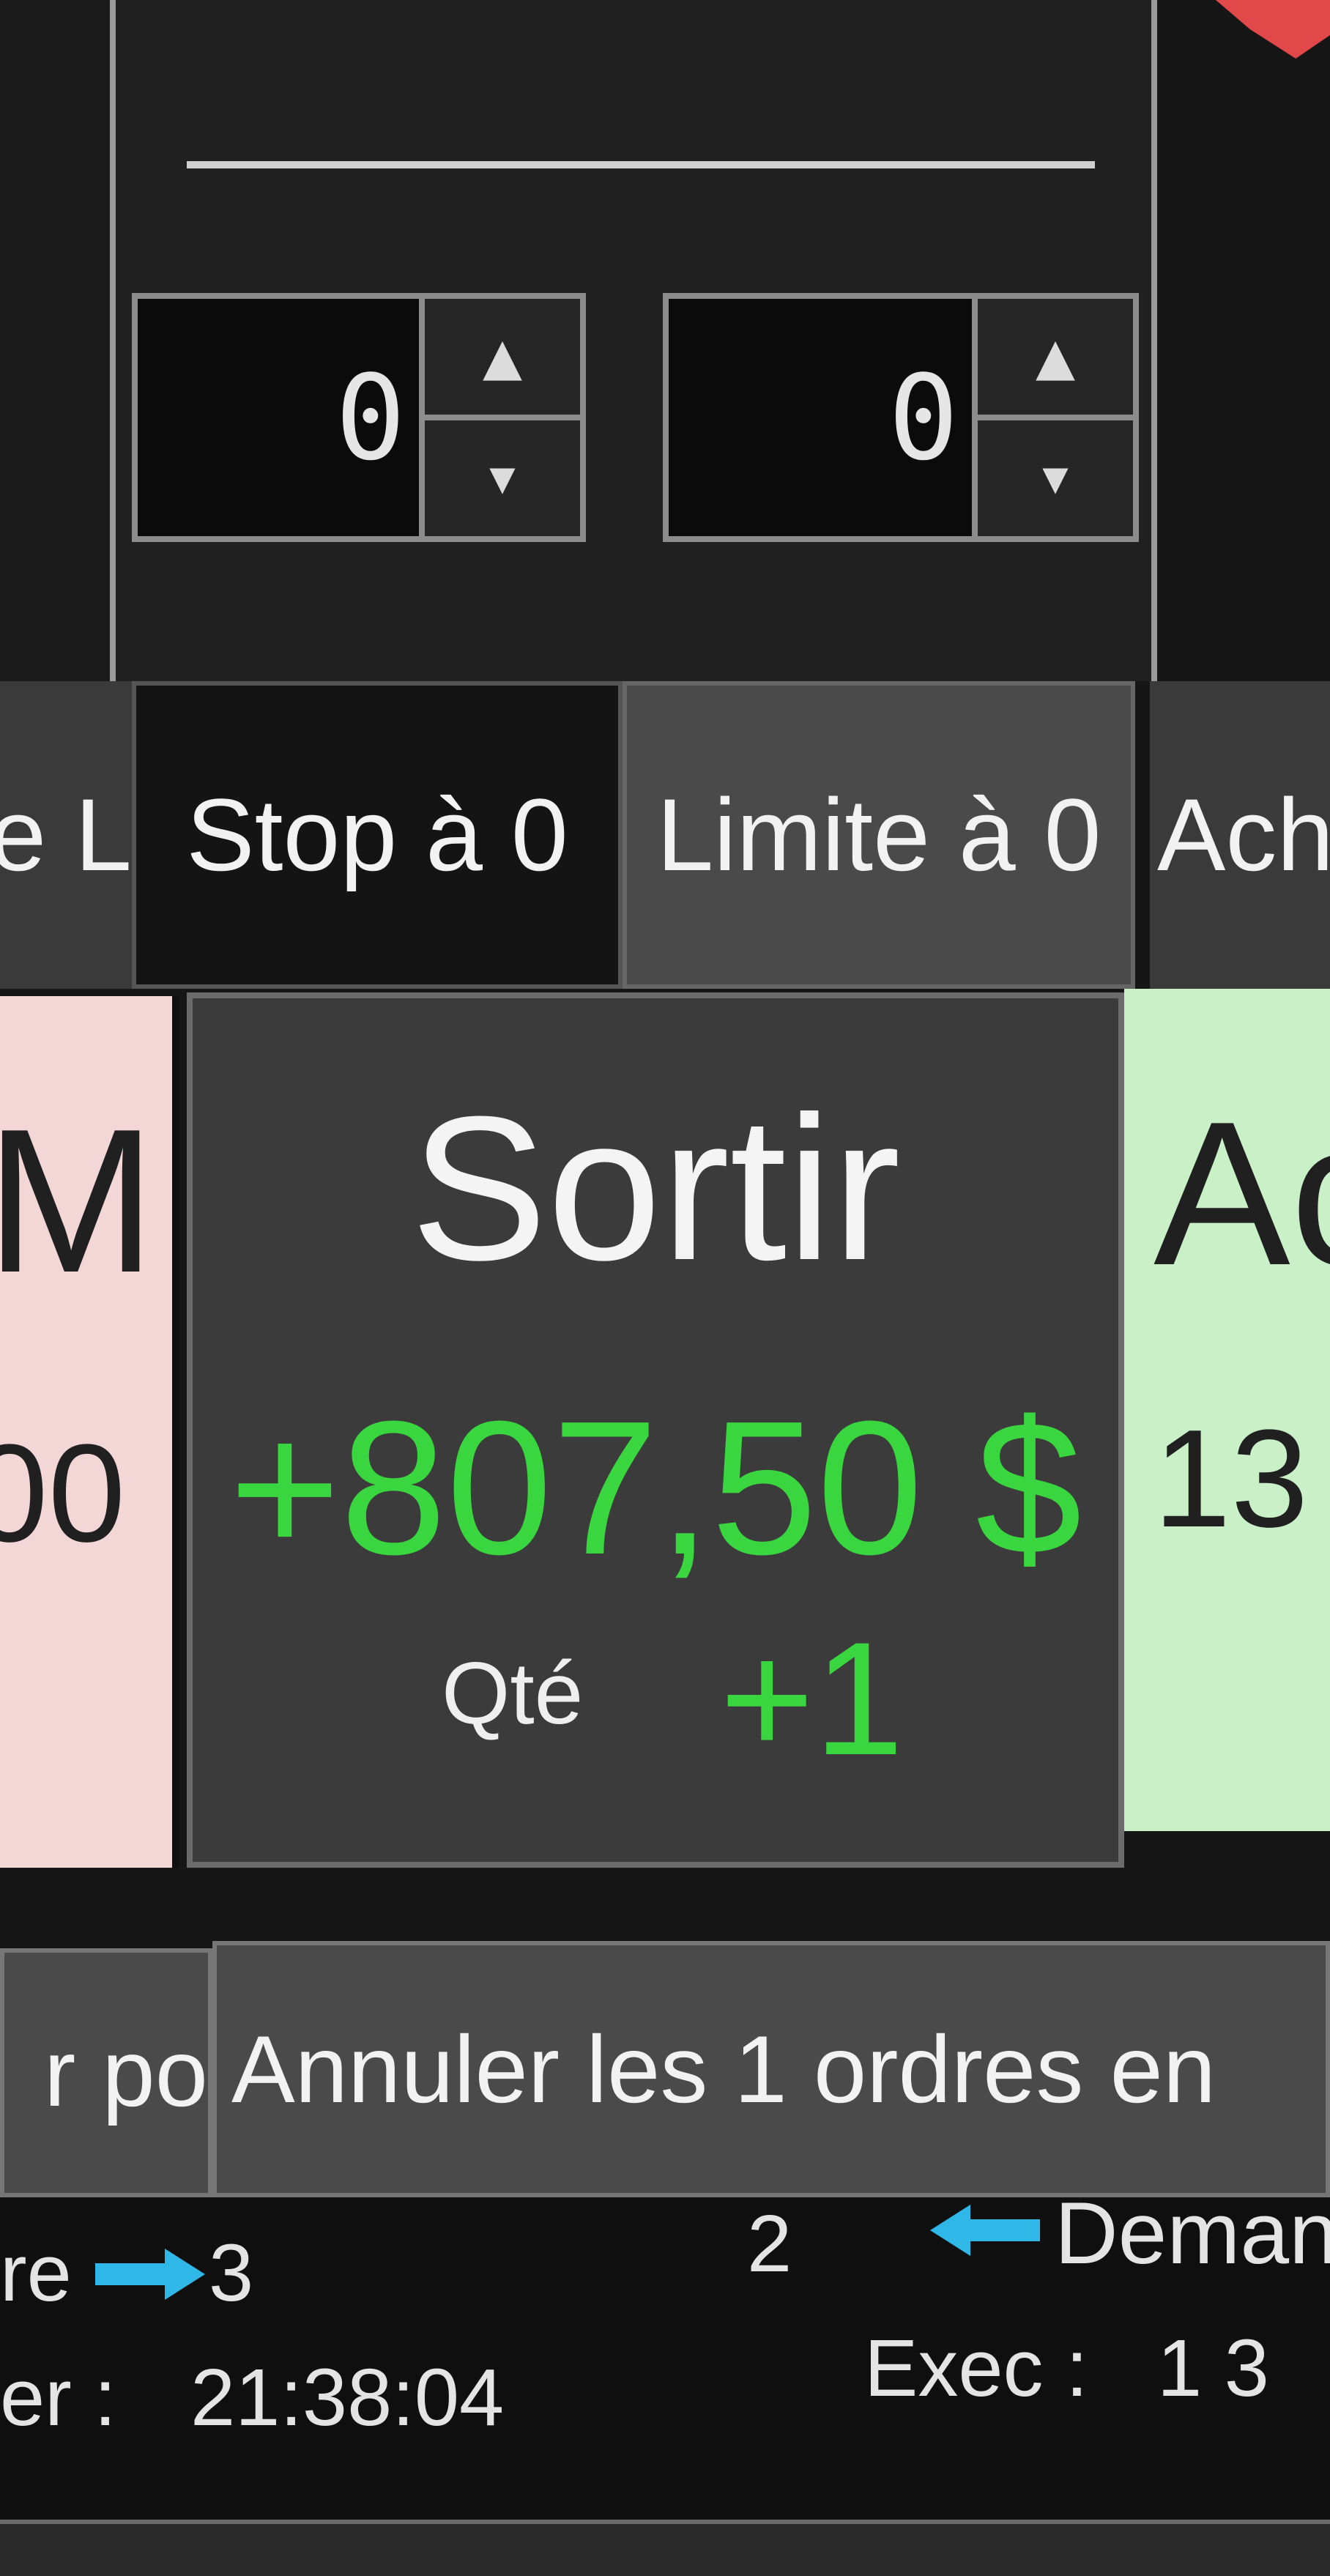 This screenshot has height=2576, width=1330. What do you see at coordinates (985, 2230) in the screenshot?
I see `left-arrow-icon` at bounding box center [985, 2230].